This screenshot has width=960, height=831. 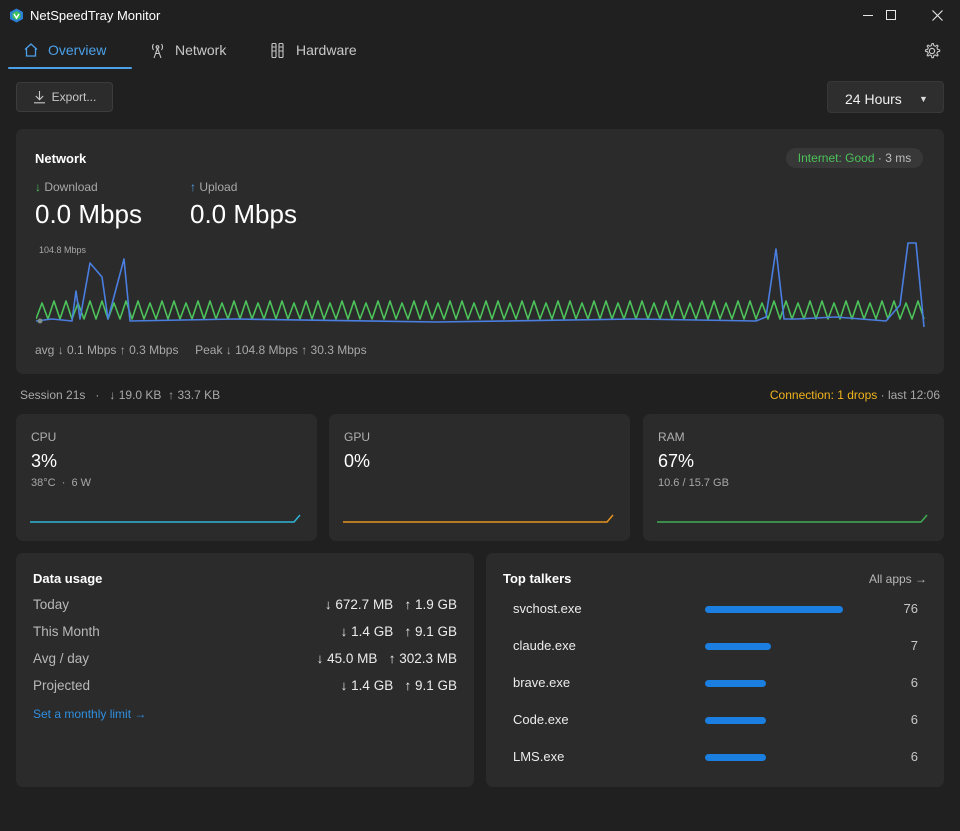 What do you see at coordinates (430, 604) in the screenshot?
I see `usage-up: ↑ 1.9 GB` at bounding box center [430, 604].